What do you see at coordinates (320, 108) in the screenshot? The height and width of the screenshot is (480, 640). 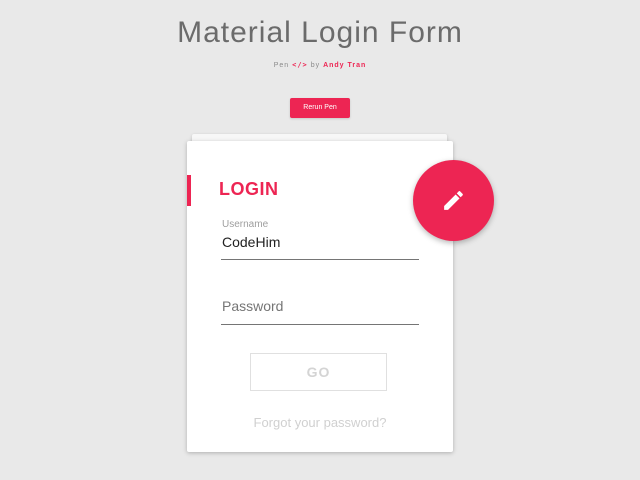 I see `rerun-pen-button: Rerun Pen` at bounding box center [320, 108].